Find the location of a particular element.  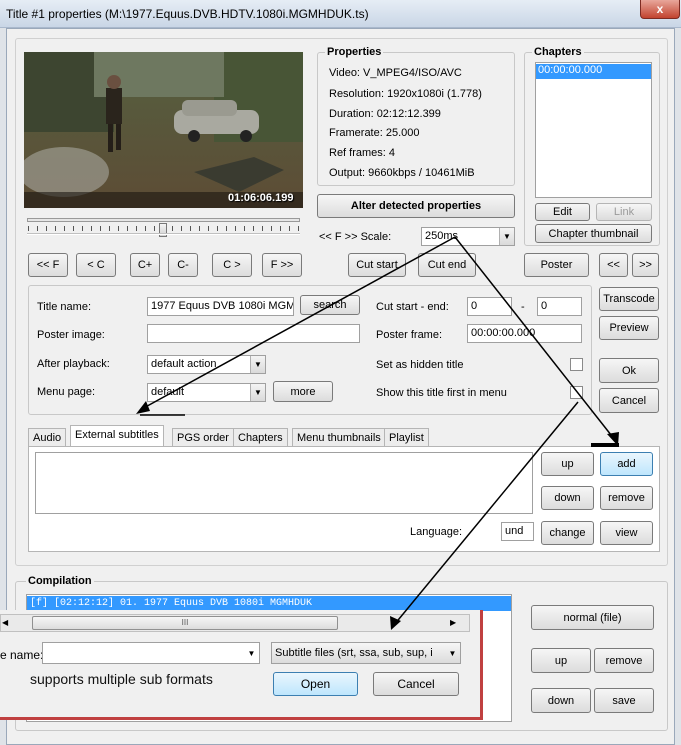

subtitle-change-button: change is located at coordinates (567, 533).